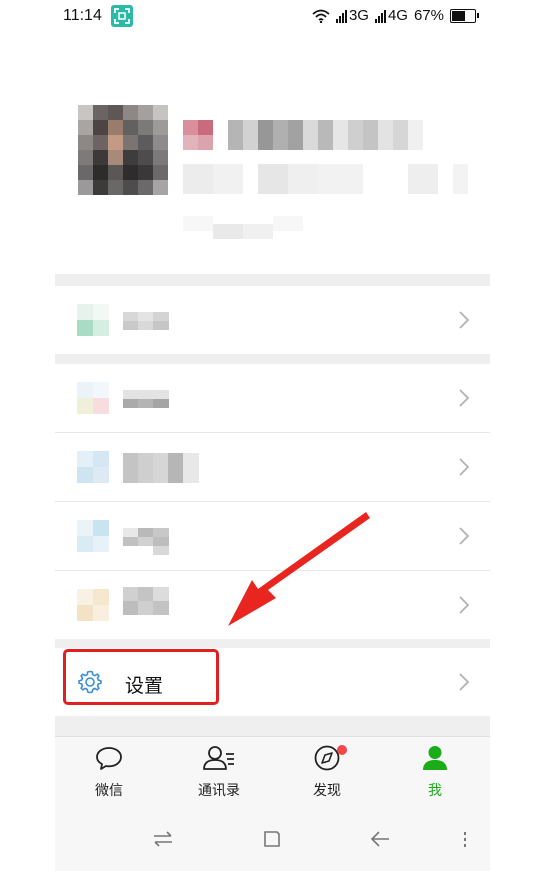  I want to click on menu-item-3-icon, so click(93, 467).